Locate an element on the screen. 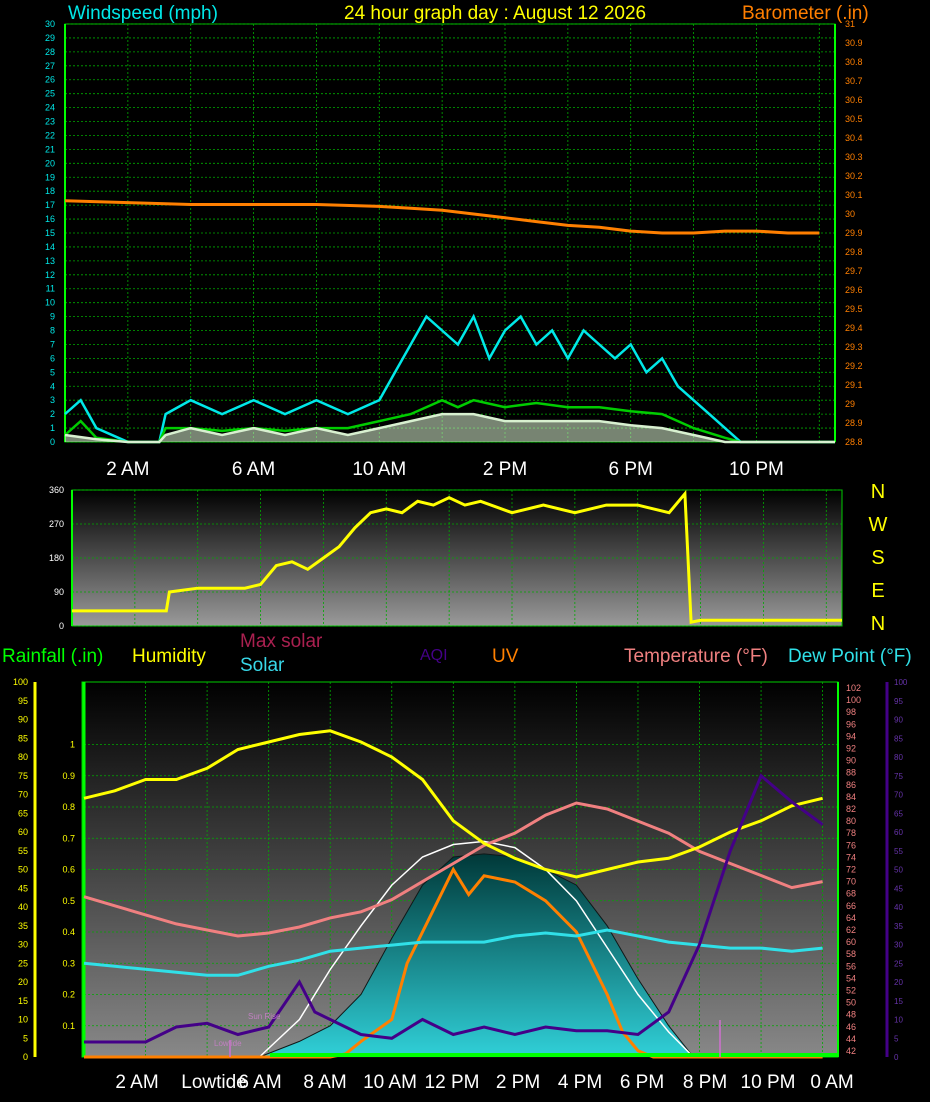  aqi-tick-label: 40 is located at coordinates (898, 907).